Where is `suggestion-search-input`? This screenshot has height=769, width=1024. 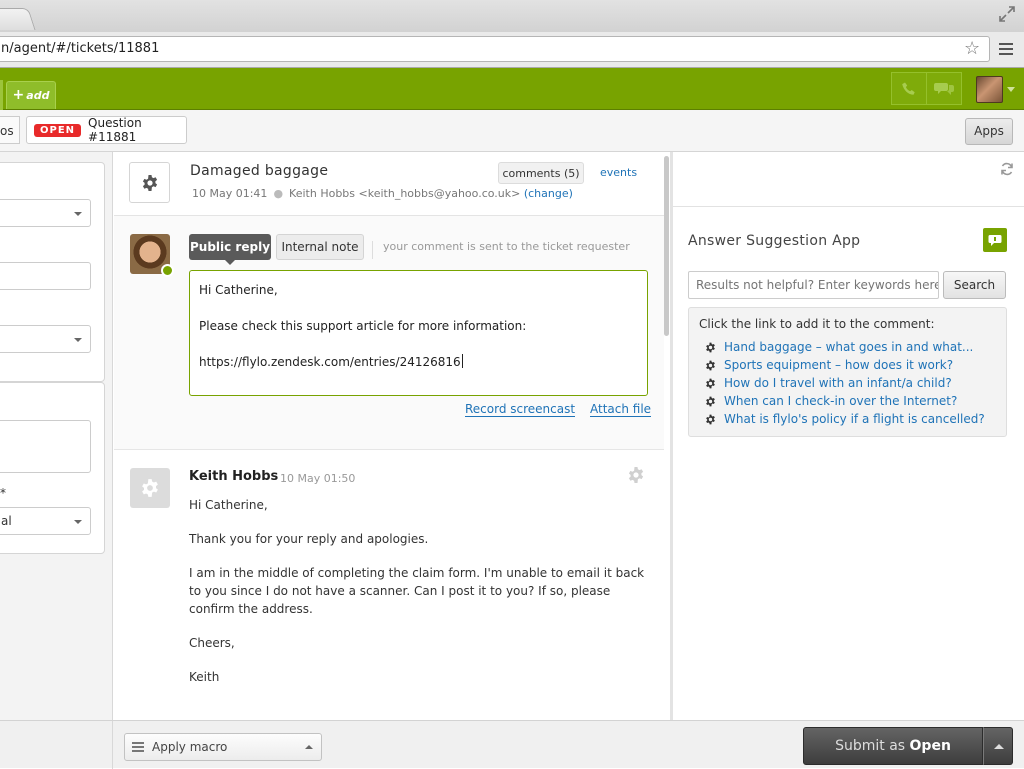
suggestion-search-input is located at coordinates (813, 285).